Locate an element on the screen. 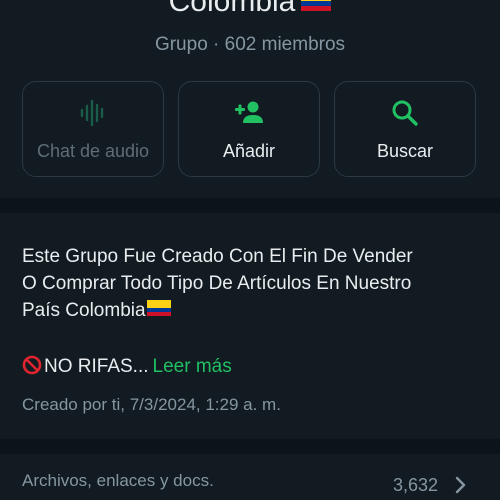 This screenshot has width=500, height=500. search-label: Buscar is located at coordinates (405, 151).